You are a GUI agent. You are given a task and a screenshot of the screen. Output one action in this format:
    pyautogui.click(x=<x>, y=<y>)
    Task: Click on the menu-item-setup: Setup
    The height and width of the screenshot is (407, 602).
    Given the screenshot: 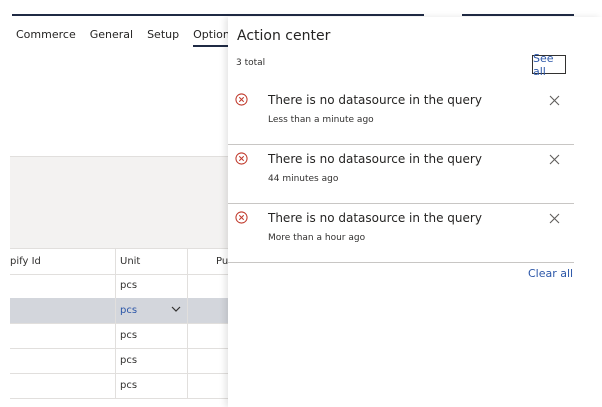 What is the action you would take?
    pyautogui.click(x=163, y=34)
    